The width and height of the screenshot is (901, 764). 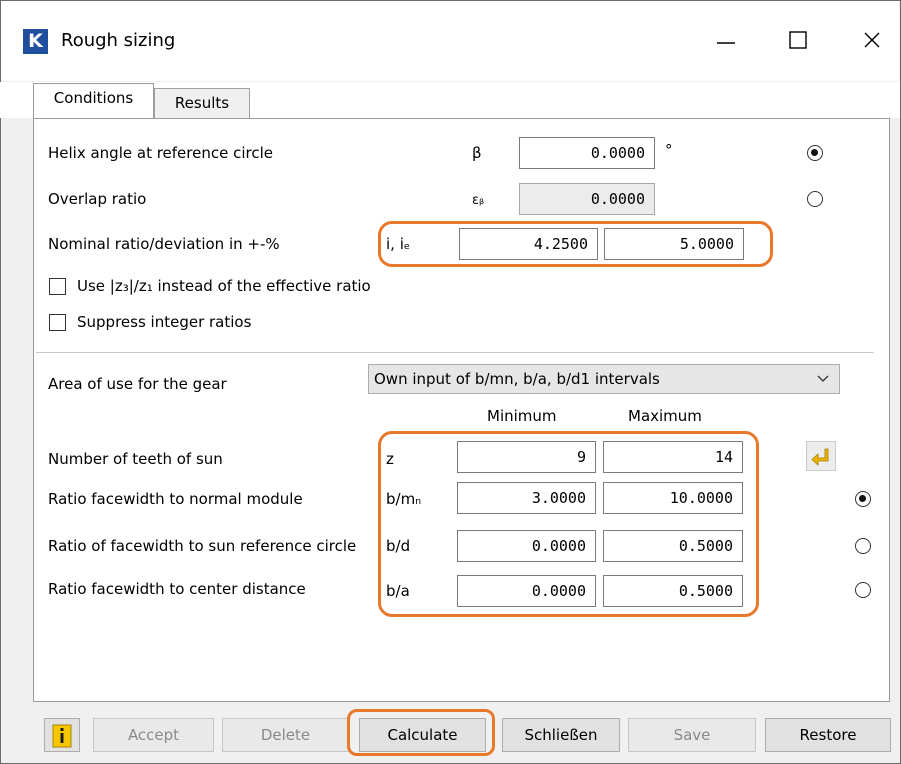 I want to click on minimum-header: Minimum, so click(x=522, y=416).